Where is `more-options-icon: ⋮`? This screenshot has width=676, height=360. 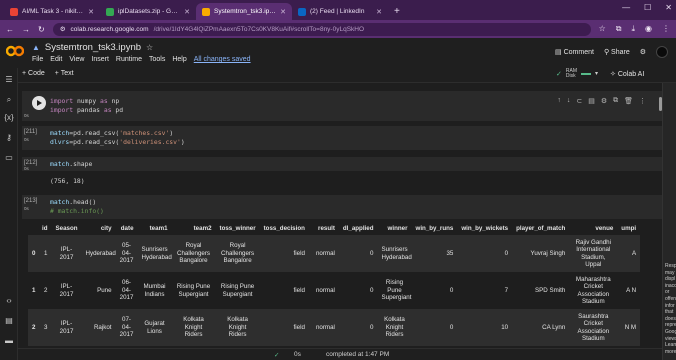
more-options-icon: ⋮ is located at coordinates (642, 101).